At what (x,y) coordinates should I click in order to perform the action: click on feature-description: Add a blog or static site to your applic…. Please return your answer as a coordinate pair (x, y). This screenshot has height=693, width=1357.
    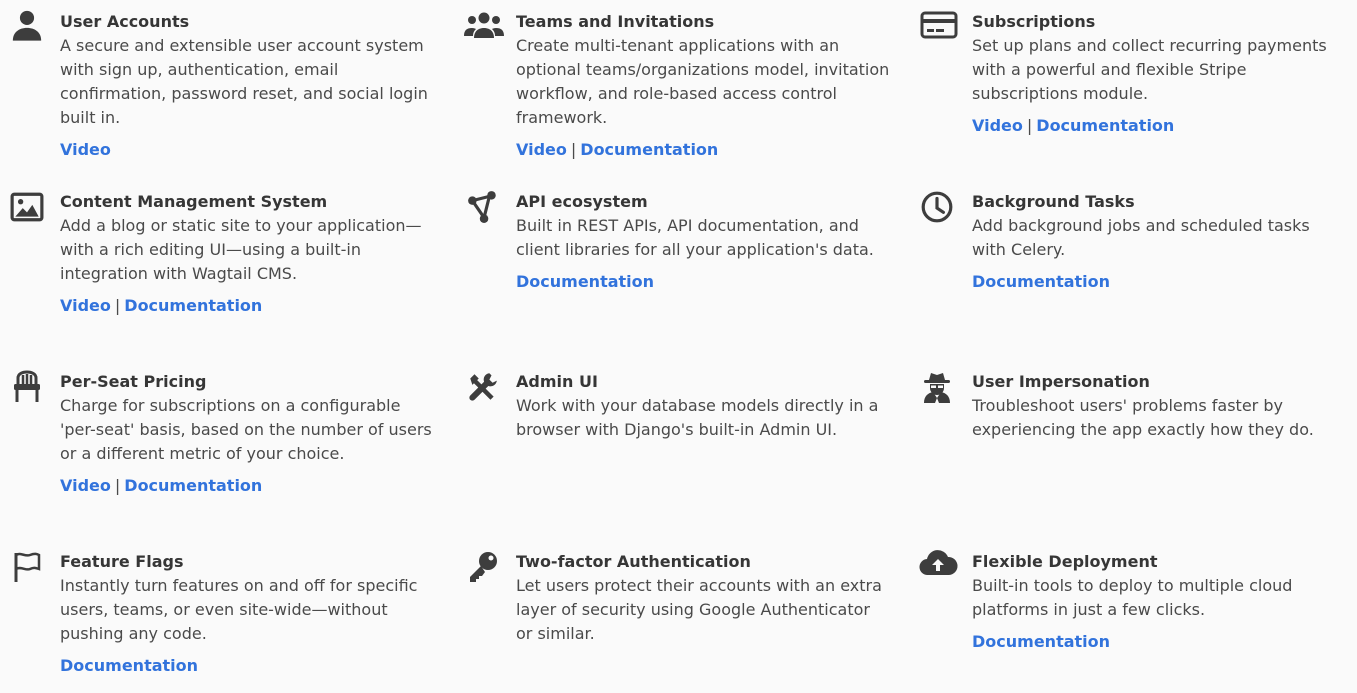
    Looking at the image, I should click on (241, 249).